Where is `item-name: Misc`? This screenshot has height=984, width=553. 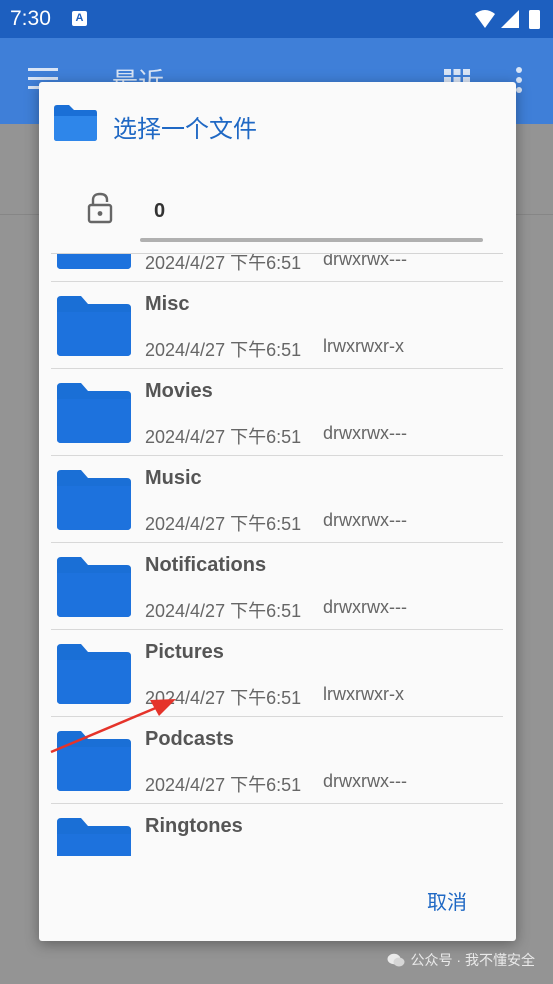
item-name: Misc is located at coordinates (167, 304).